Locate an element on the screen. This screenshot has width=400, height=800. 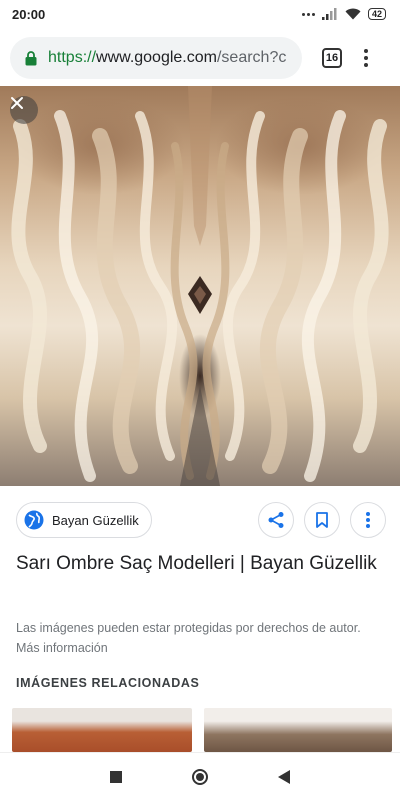
related-images-strip is located at coordinates (202, 730).